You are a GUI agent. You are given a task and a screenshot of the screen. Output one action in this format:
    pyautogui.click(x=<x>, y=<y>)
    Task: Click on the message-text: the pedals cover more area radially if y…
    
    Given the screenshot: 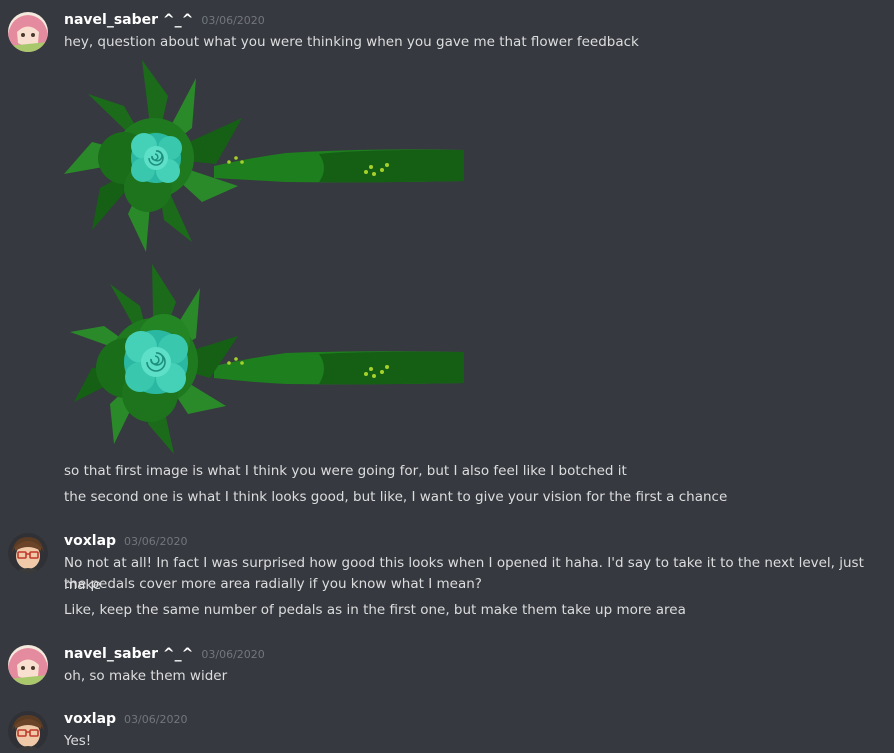 What is the action you would take?
    pyautogui.click(x=273, y=584)
    